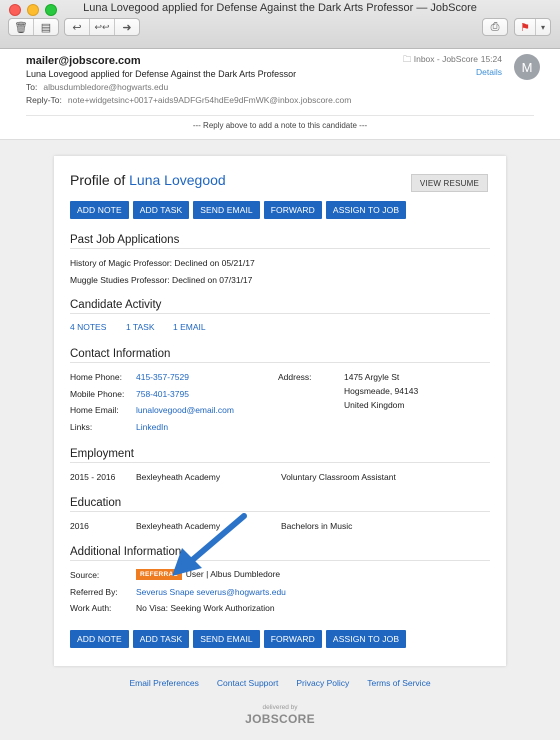 This screenshot has height=740, width=560. Describe the element at coordinates (93, 477) in the screenshot. I see `employment-years: 2015 - 2016` at that location.